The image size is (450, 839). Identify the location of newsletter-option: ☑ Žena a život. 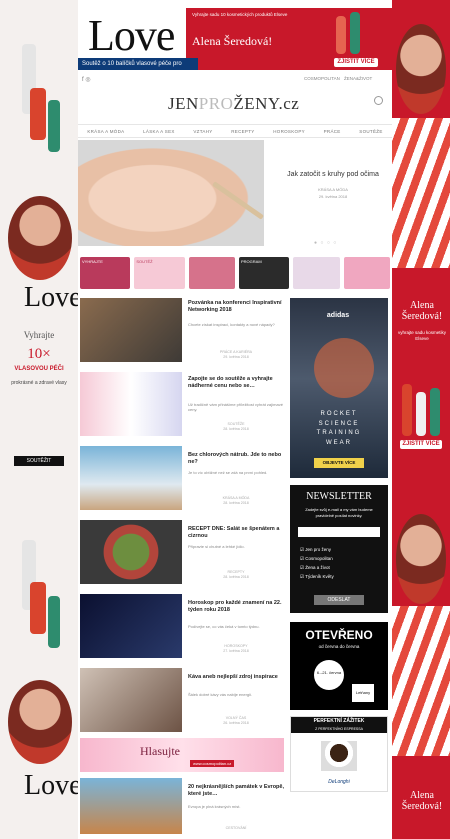
(340, 567).